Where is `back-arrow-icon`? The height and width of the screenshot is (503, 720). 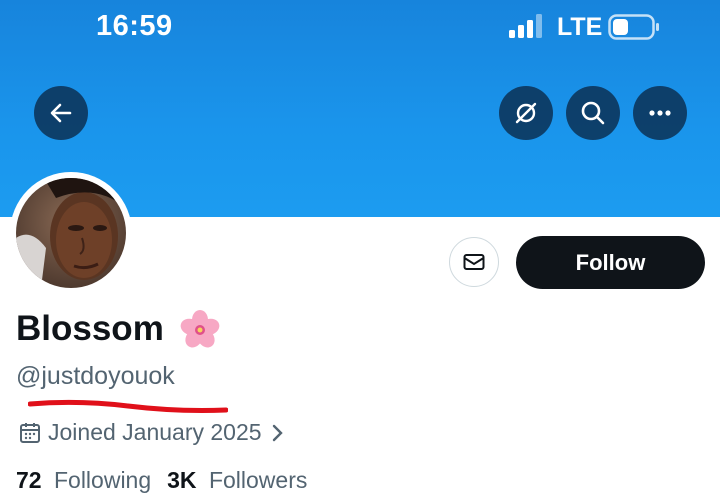 back-arrow-icon is located at coordinates (61, 113).